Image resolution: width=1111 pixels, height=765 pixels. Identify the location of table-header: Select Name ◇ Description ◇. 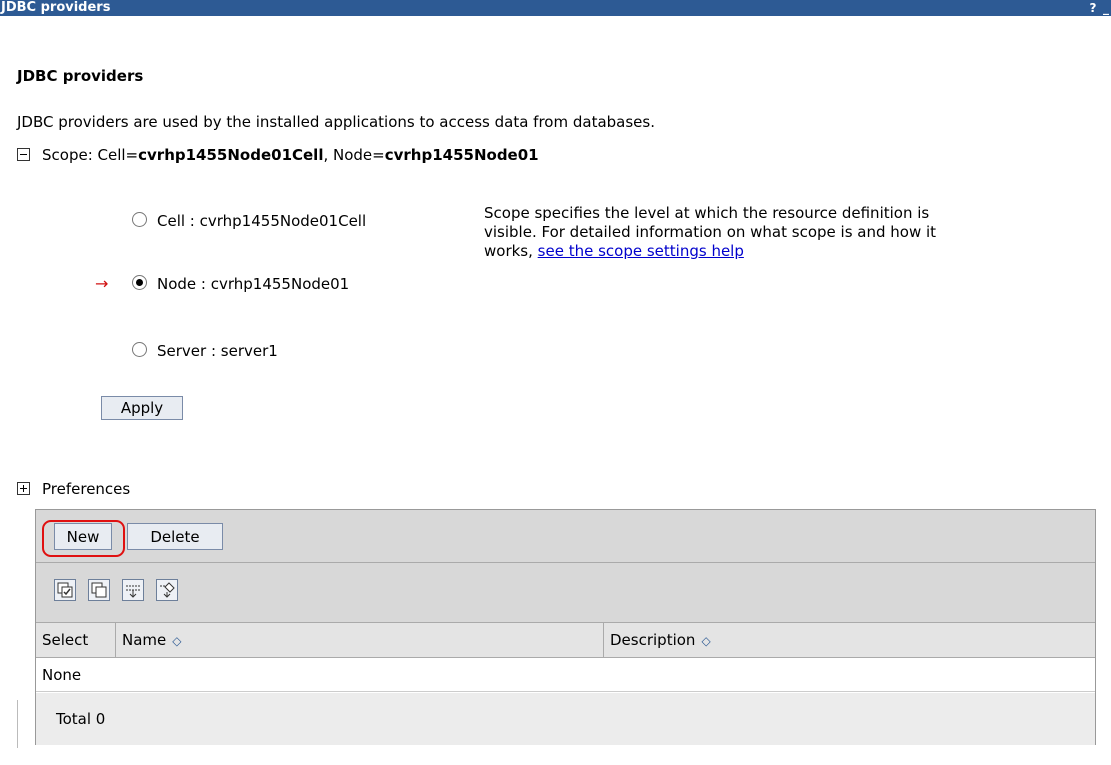
(565, 640).